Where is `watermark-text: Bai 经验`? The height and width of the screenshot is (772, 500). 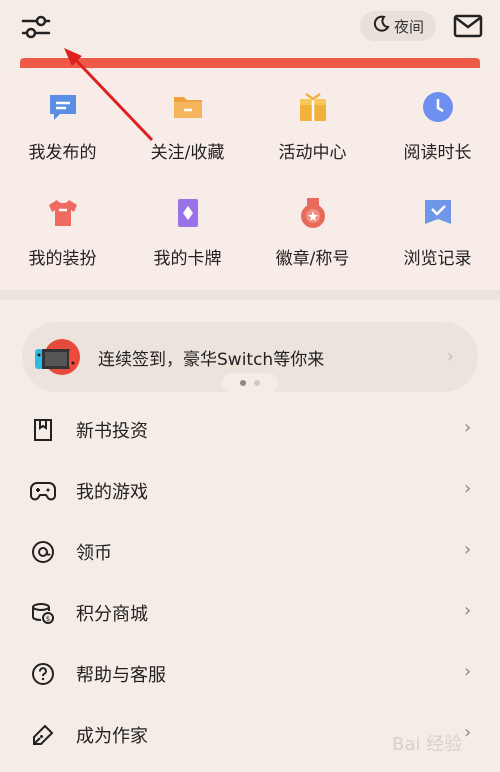
watermark-text: Bai 经验 is located at coordinates (427, 744).